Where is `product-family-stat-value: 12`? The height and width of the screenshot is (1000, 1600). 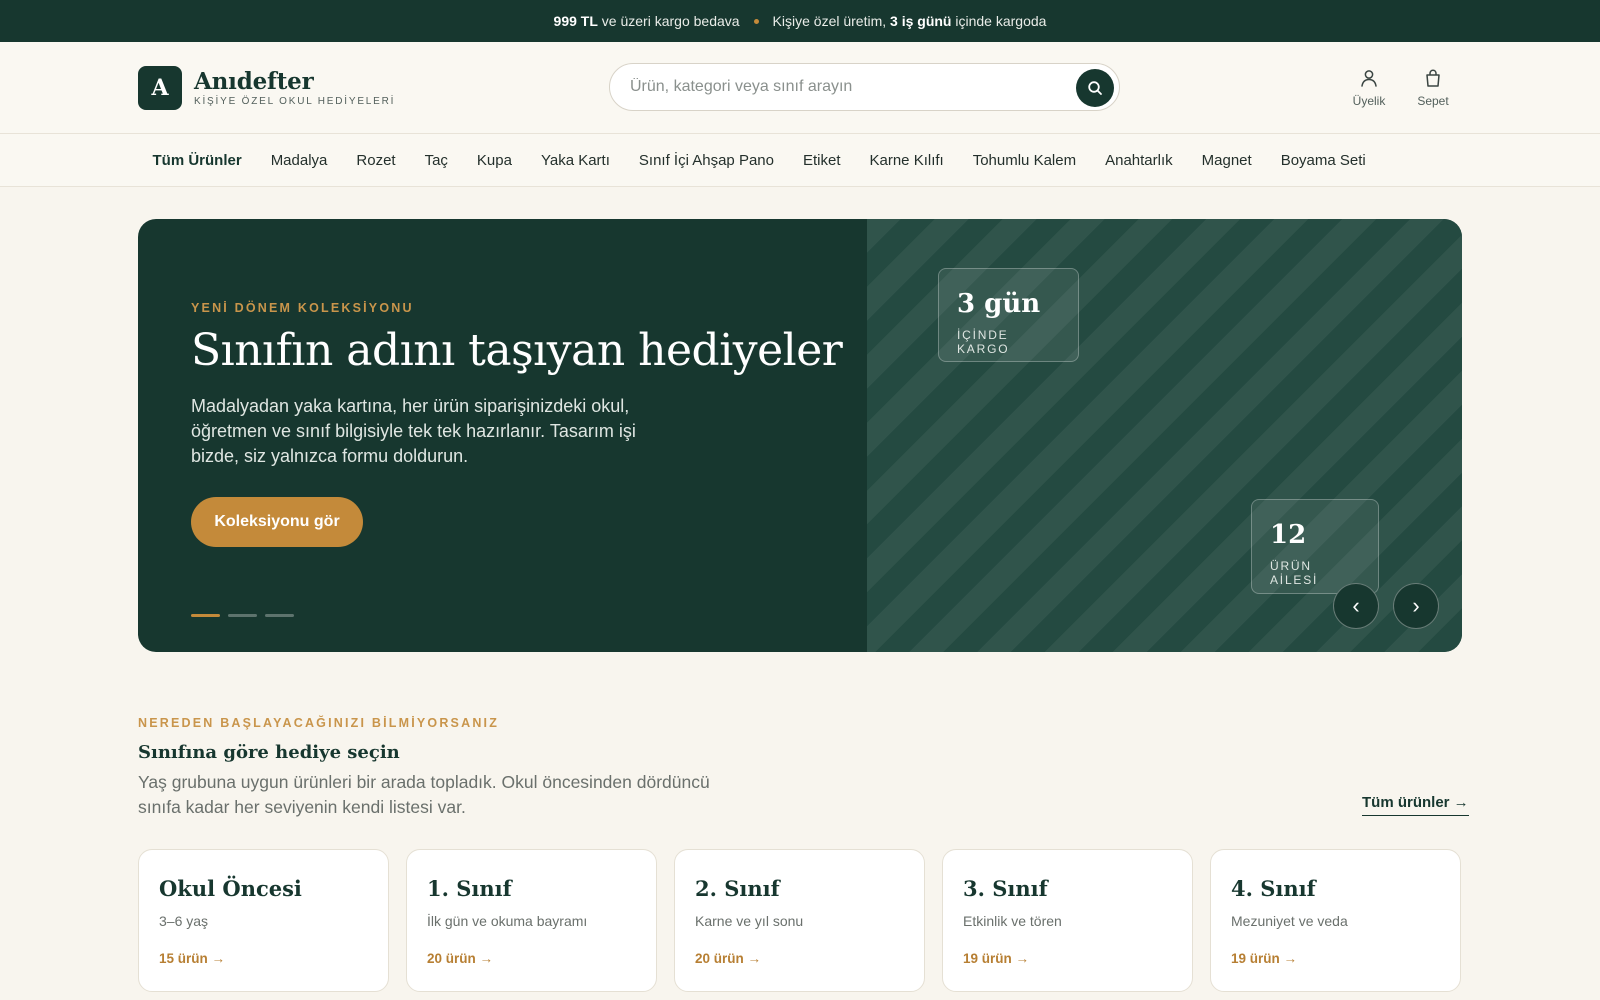 product-family-stat-value: 12 is located at coordinates (1288, 535).